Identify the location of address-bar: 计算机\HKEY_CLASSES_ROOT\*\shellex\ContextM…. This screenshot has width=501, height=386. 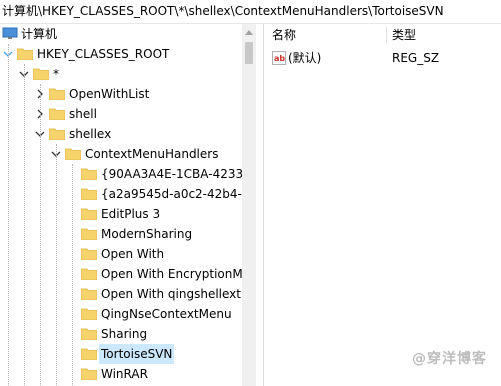
(250, 12).